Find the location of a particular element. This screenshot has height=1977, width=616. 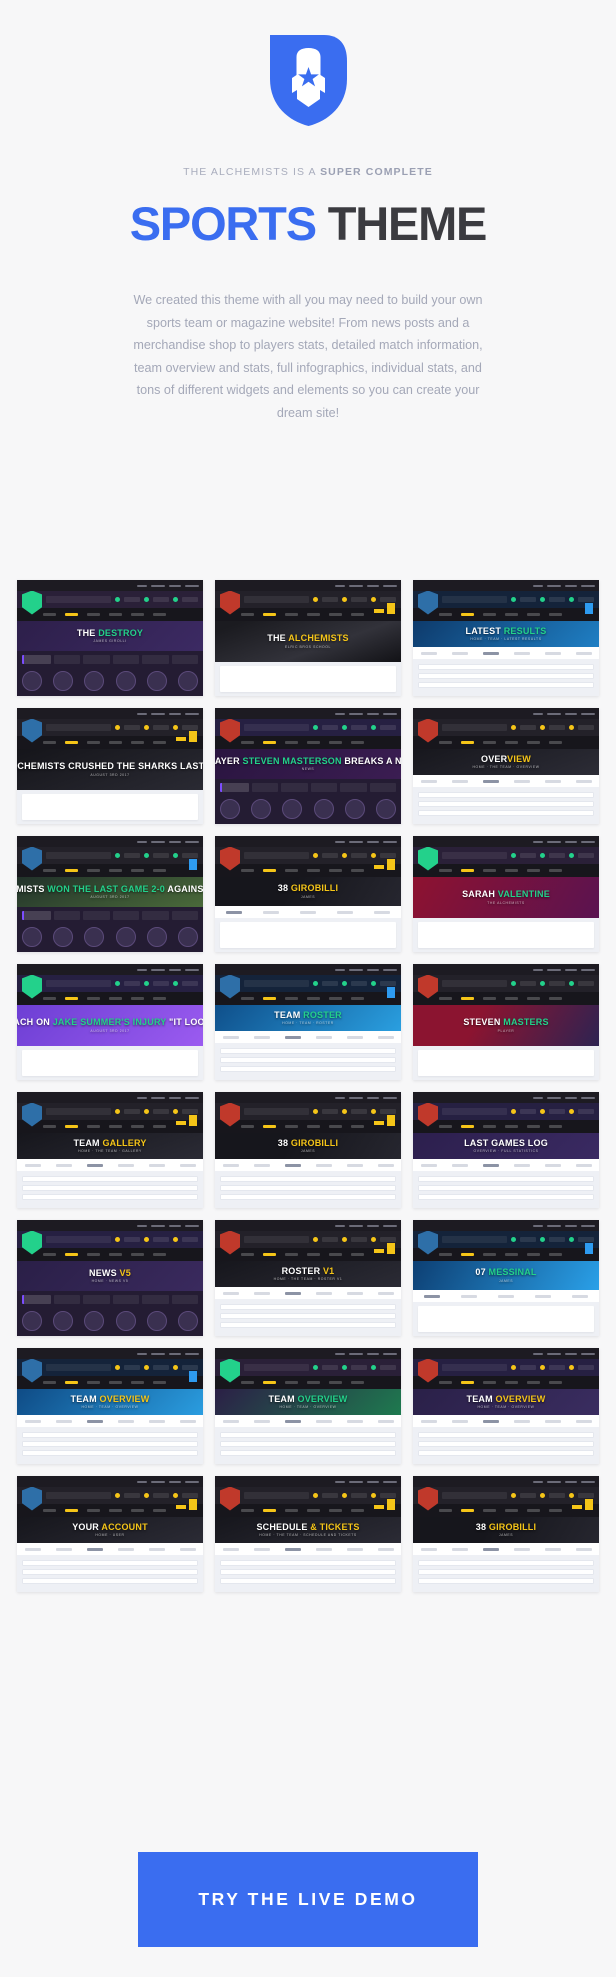

screenshot-thumbnail: THE ALCHEMISTS ELRIC BROS SCHOOL is located at coordinates (308, 638).